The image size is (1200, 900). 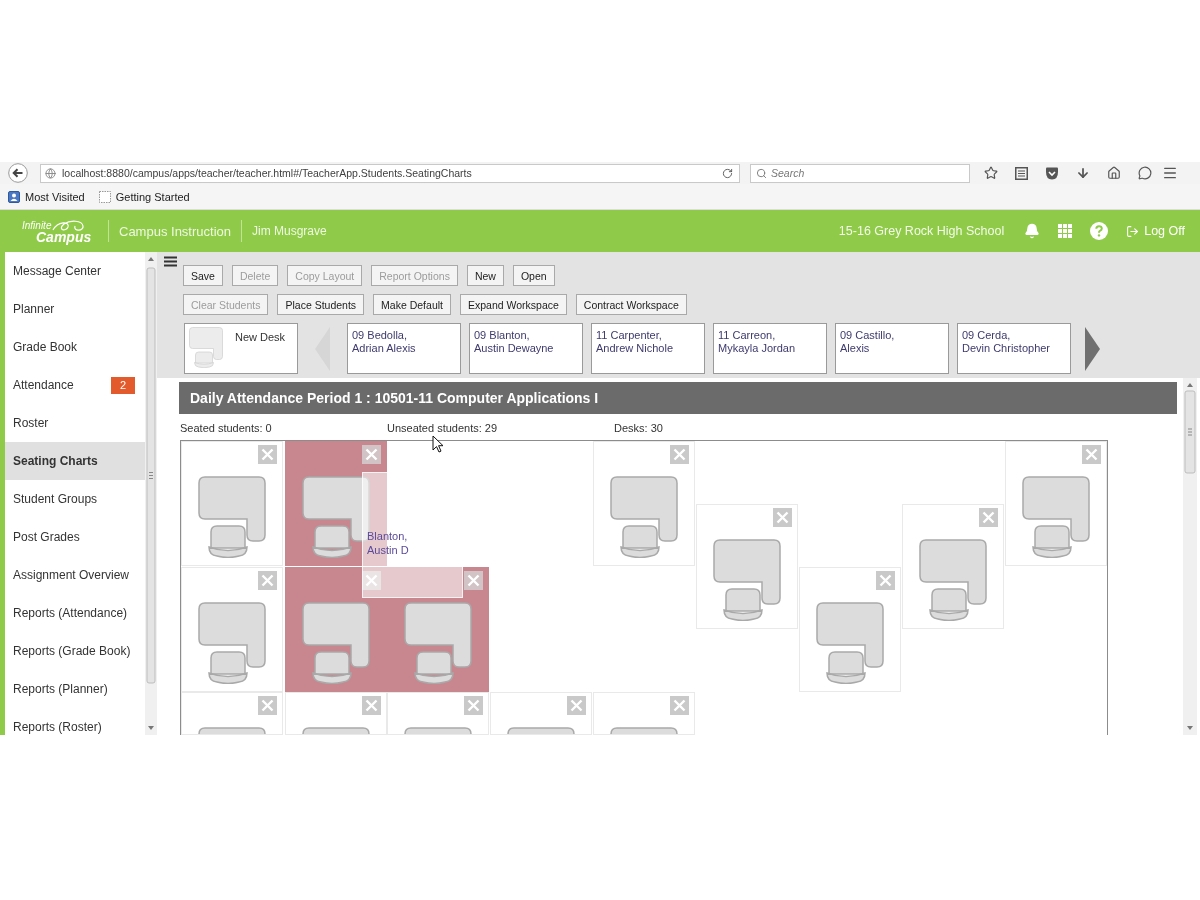 I want to click on chat-bubble-icon, so click(x=1145, y=173).